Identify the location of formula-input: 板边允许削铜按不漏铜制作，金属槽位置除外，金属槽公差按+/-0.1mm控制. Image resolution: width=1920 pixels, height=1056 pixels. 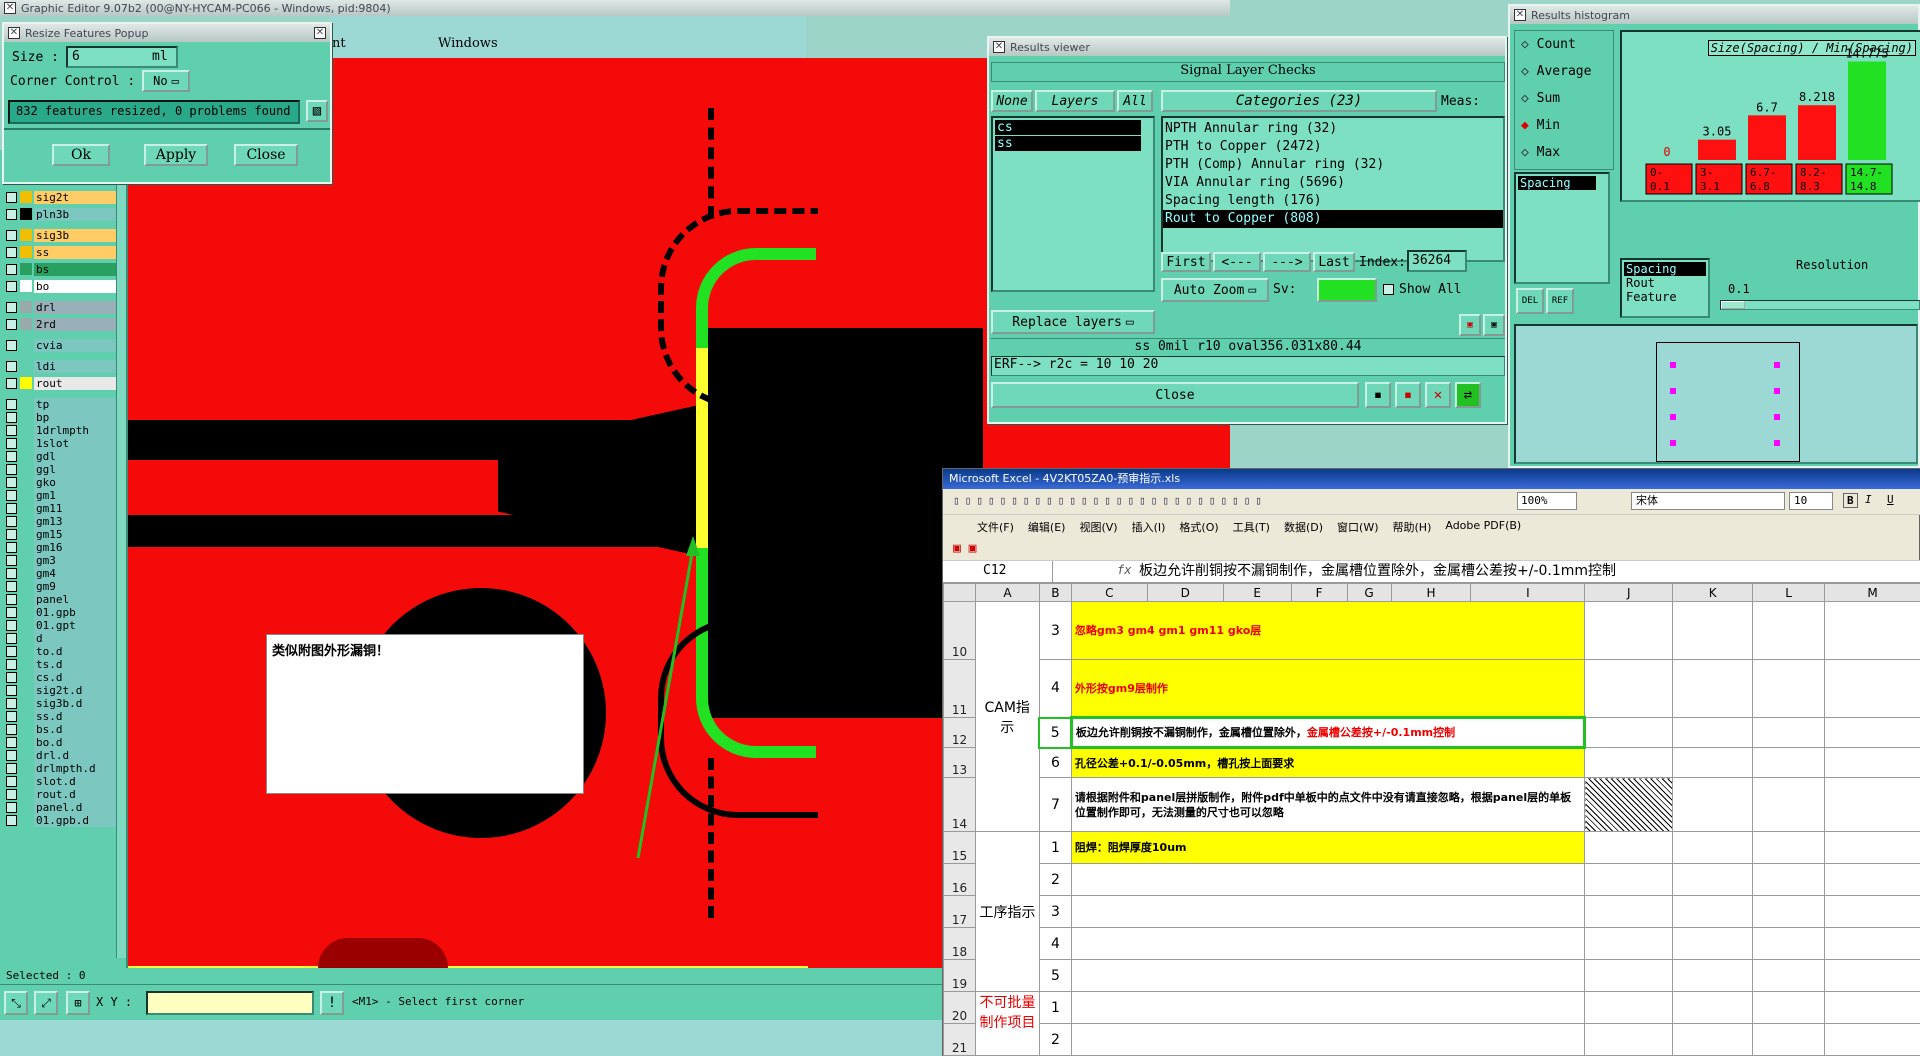
(1377, 571).